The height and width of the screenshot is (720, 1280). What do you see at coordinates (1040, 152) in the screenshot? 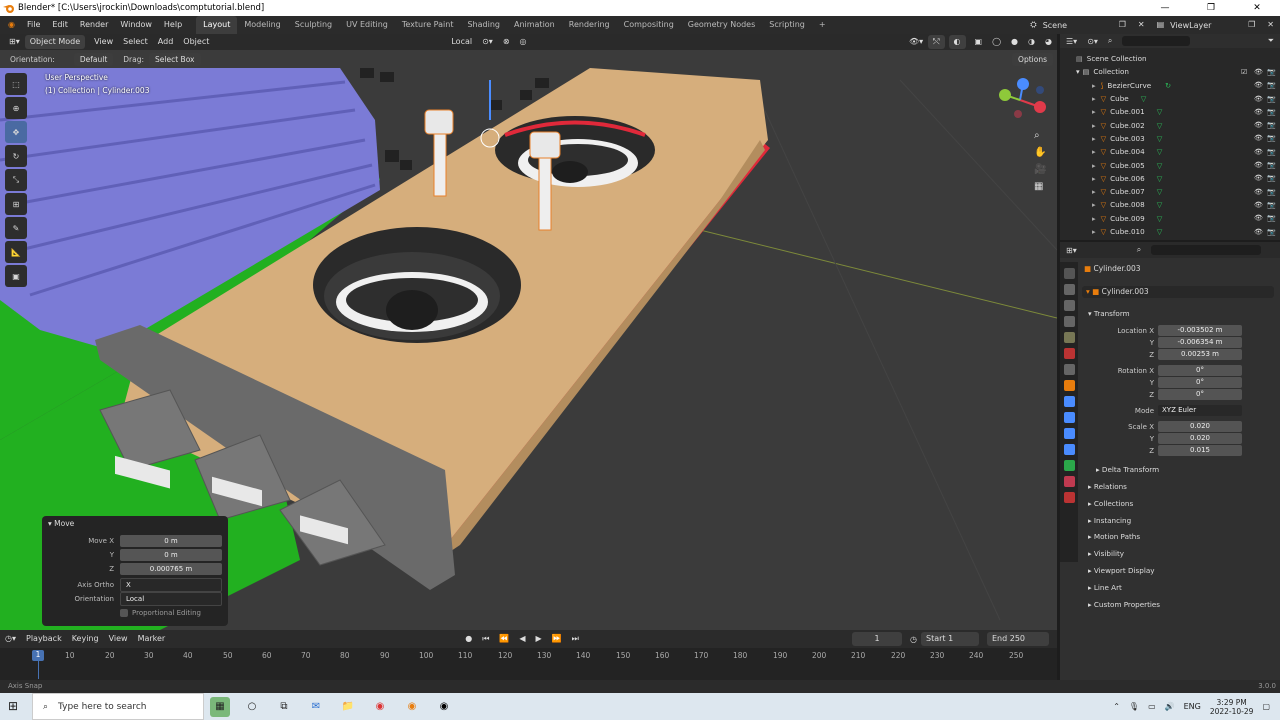
I see `pan-hand-icon: ✋` at bounding box center [1040, 152].